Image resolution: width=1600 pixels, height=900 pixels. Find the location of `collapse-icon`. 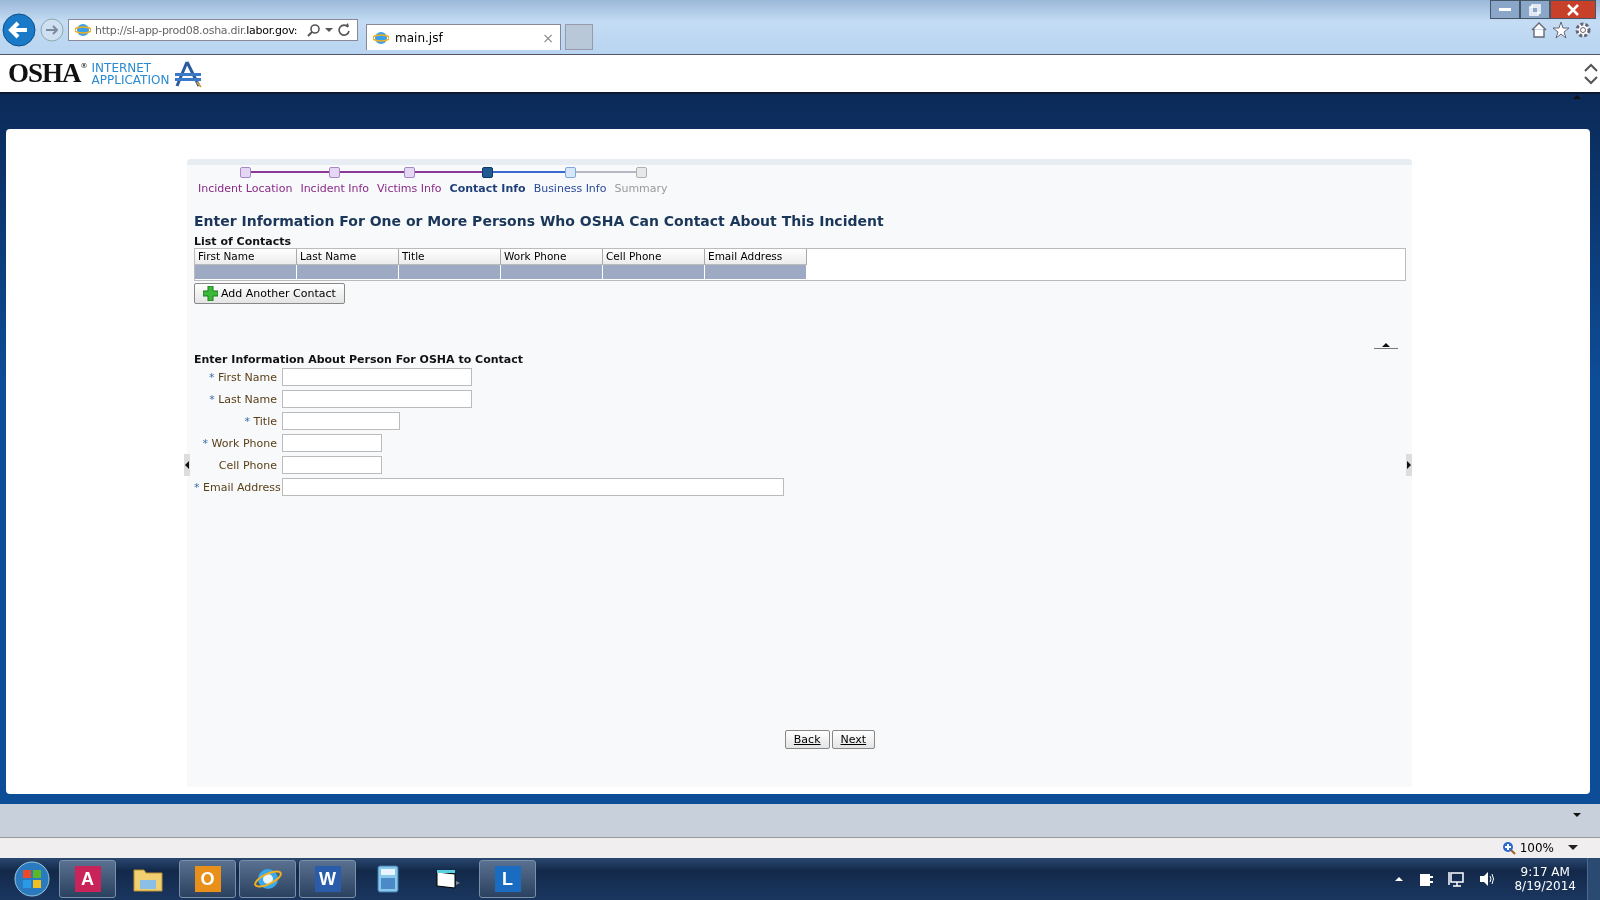

collapse-icon is located at coordinates (1386, 346).